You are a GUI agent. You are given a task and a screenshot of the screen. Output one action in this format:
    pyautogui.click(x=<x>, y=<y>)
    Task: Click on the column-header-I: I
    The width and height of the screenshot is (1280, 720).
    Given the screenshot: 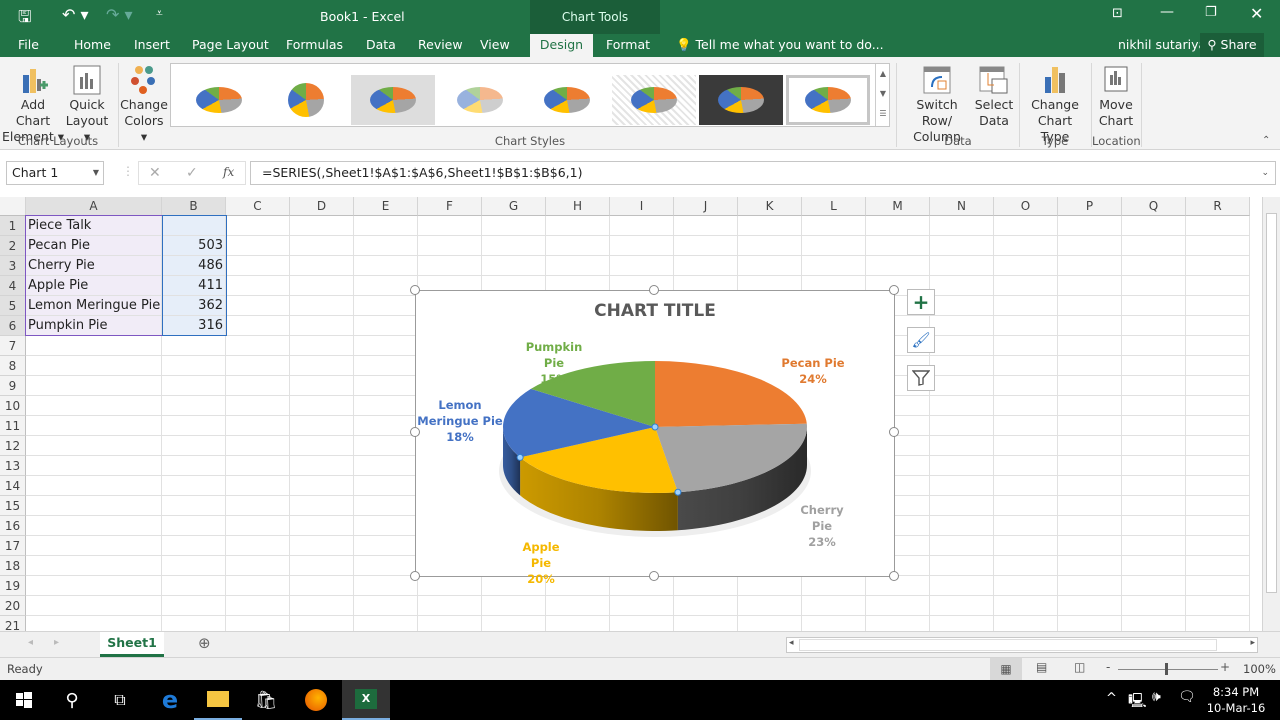 What is the action you would take?
    pyautogui.click(x=642, y=206)
    